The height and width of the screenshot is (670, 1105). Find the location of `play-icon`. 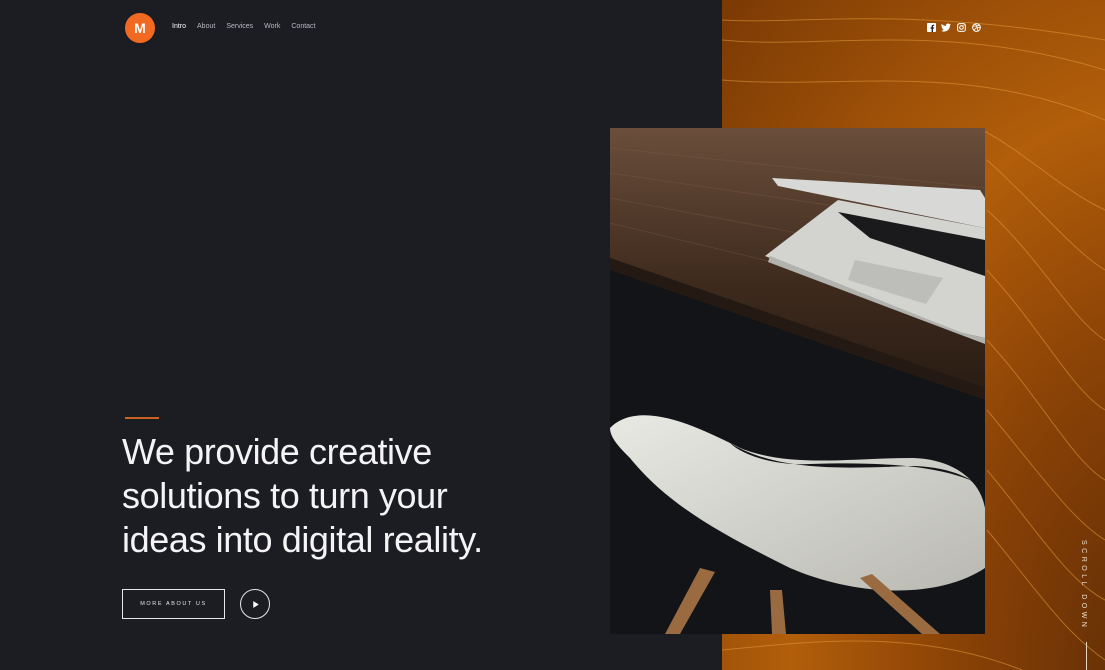

play-icon is located at coordinates (255, 604).